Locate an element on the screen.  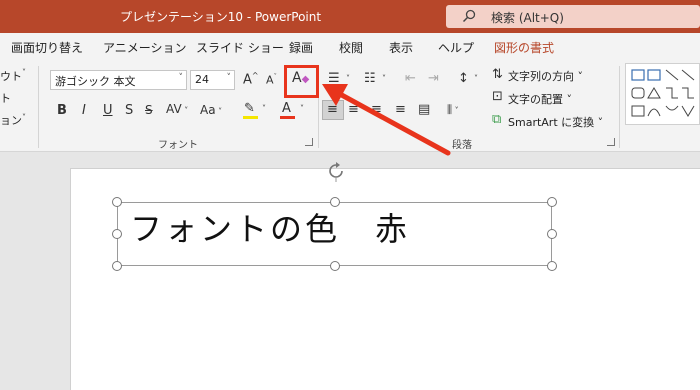
slide-text: フォントの色 赤 is located at coordinates (270, 227).